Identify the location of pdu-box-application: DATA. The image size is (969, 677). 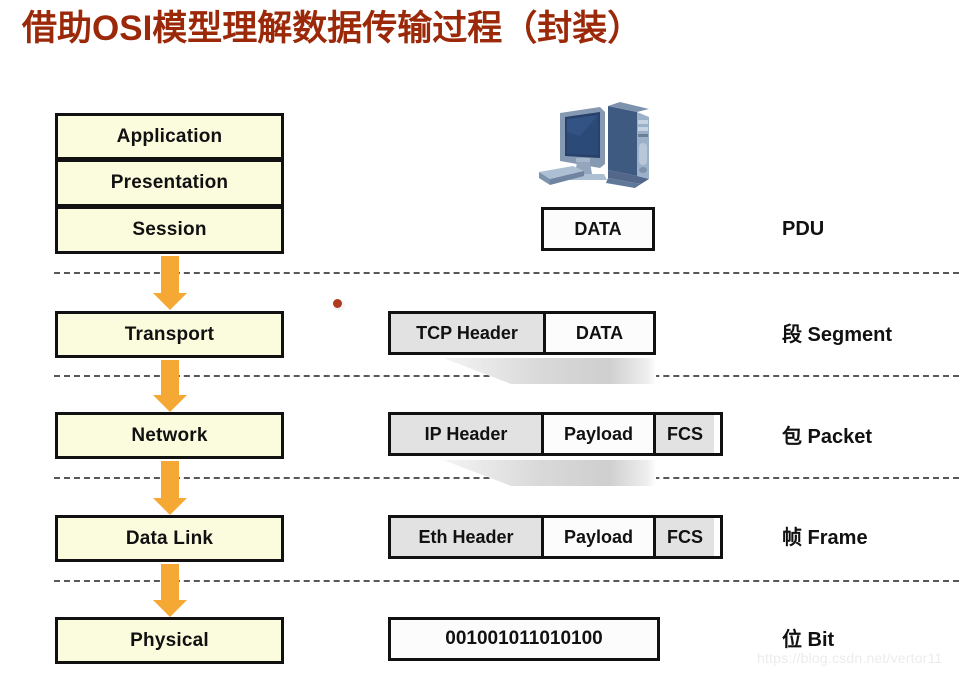
(598, 229).